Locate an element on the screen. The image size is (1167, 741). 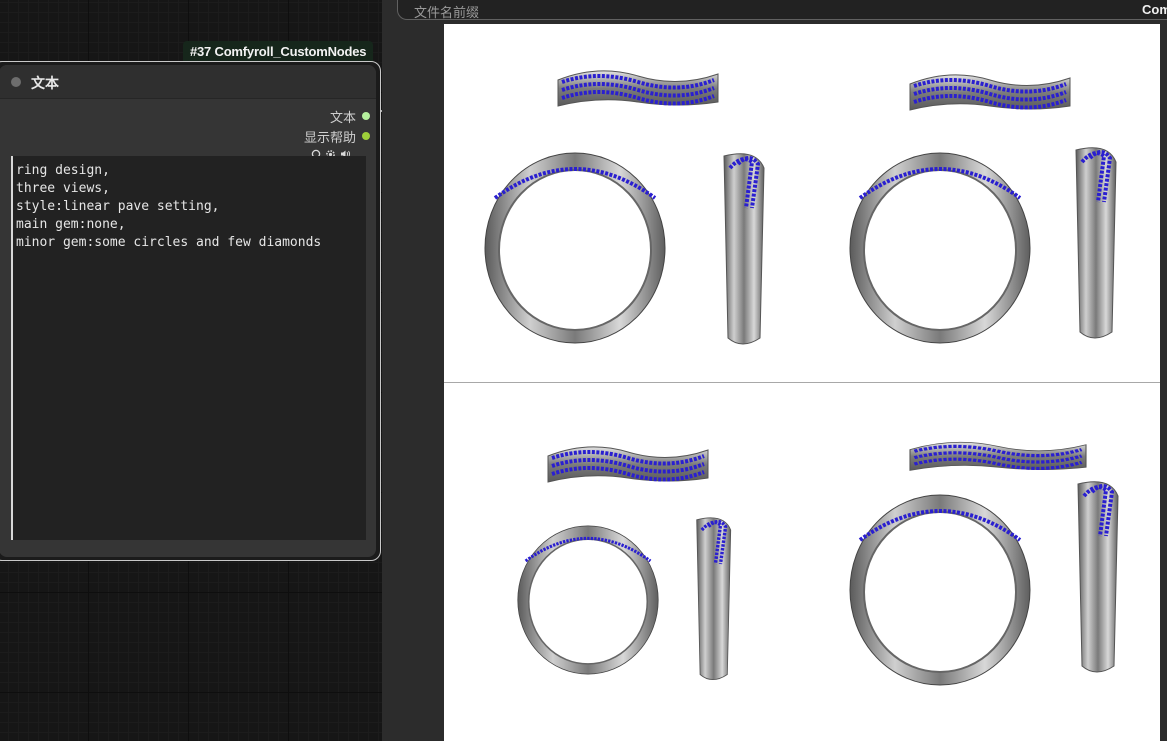
node-id-badge: #37 Comfyroll_CustomNodes is located at coordinates (278, 52).